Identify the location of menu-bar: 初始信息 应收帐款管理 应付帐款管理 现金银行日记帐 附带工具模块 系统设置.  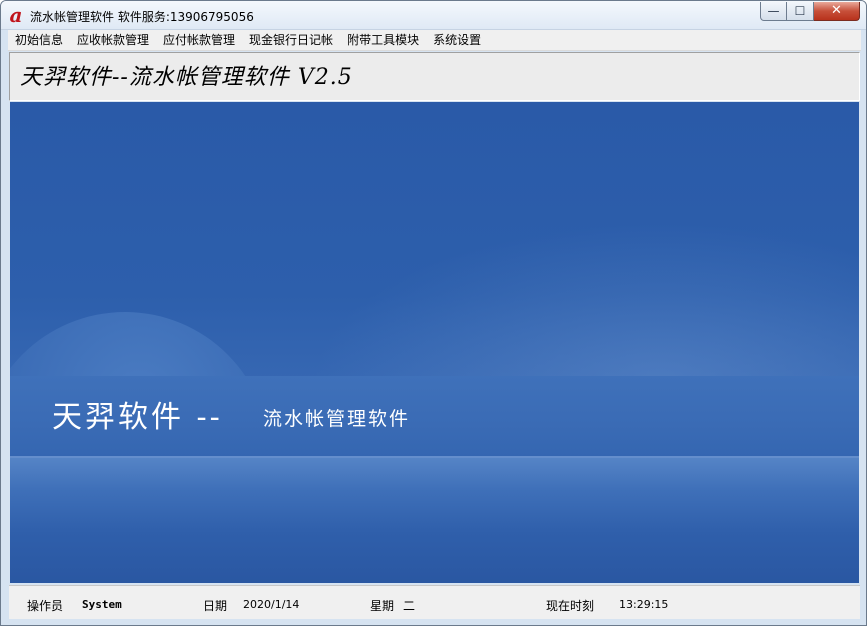
(434, 40).